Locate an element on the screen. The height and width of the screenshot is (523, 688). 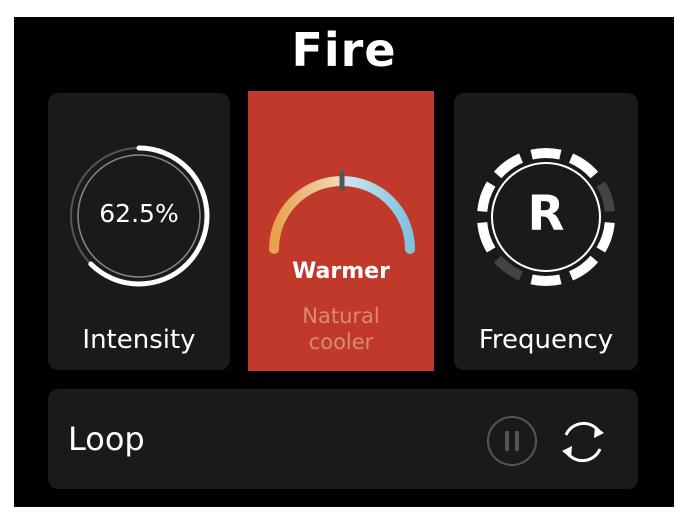
intensity-value: 62.5% is located at coordinates (139, 213).